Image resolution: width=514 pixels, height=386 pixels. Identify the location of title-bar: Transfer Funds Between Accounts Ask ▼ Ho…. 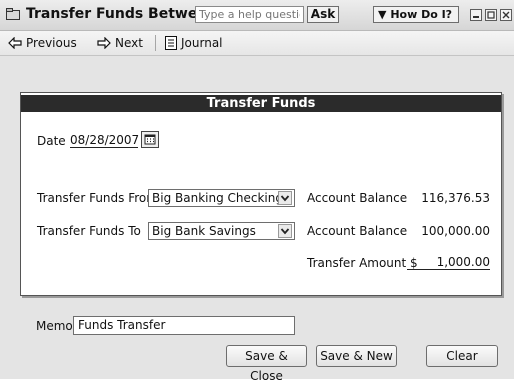
(257, 15).